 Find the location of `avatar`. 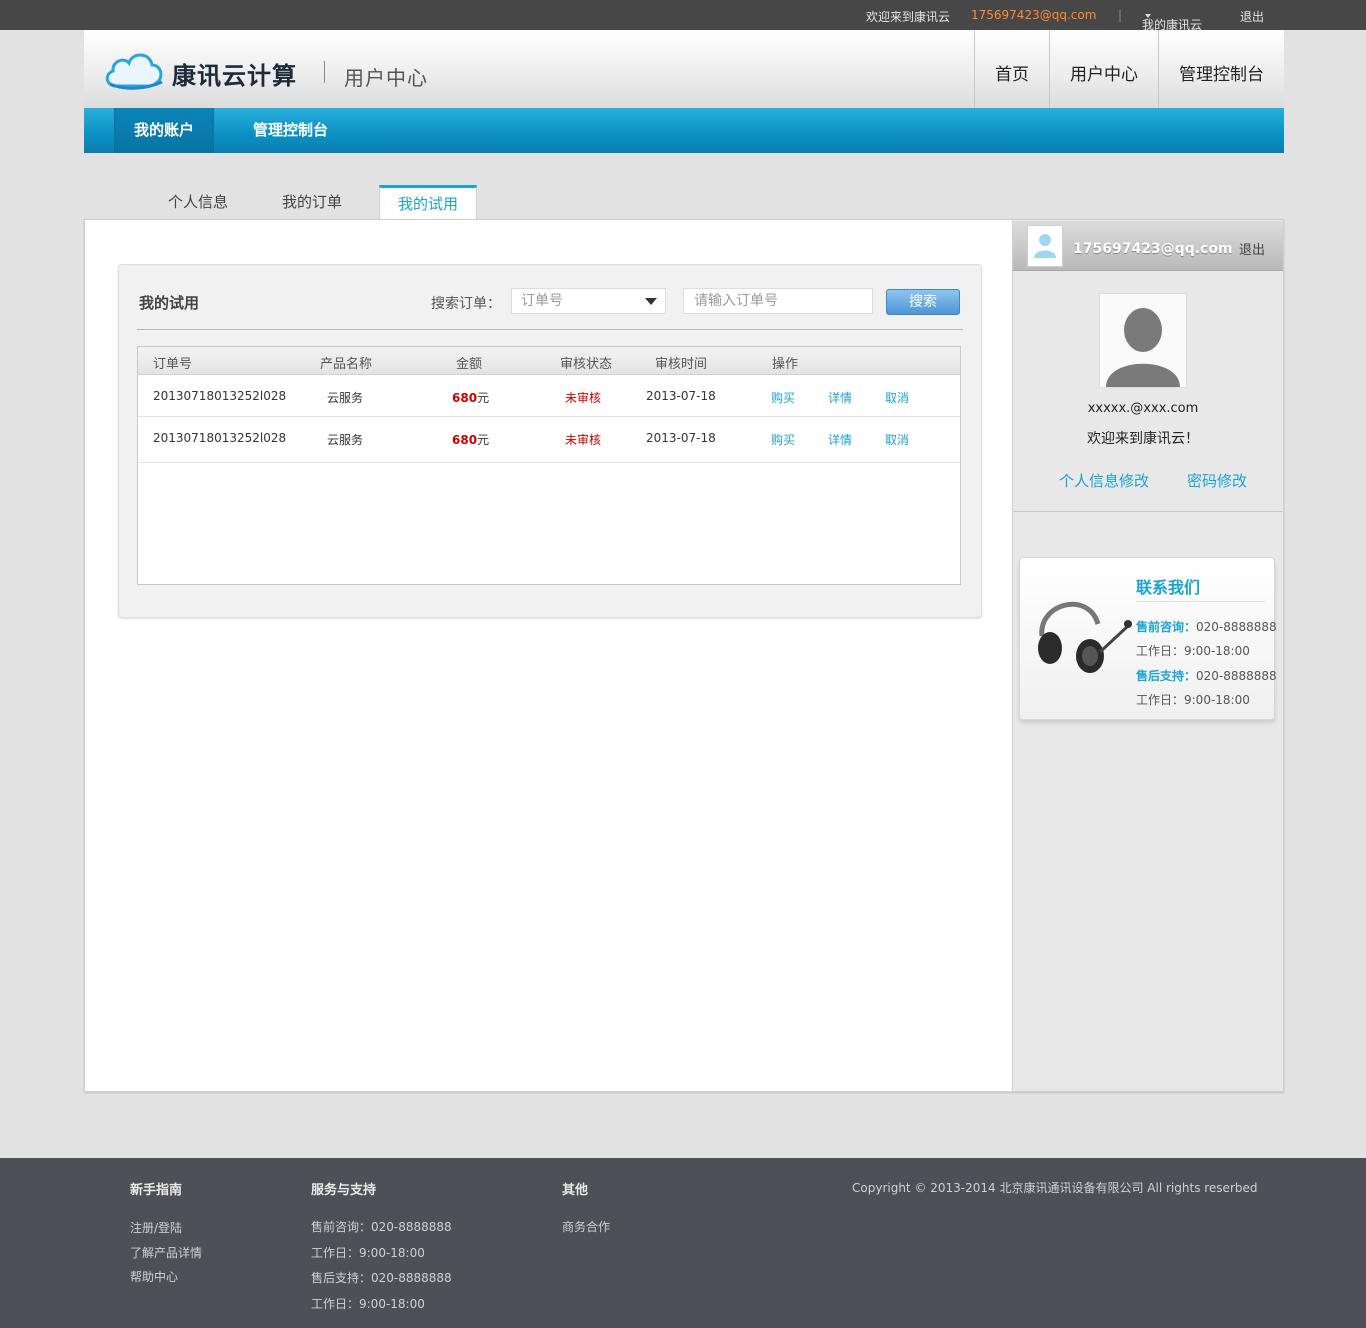

avatar is located at coordinates (1045, 246).